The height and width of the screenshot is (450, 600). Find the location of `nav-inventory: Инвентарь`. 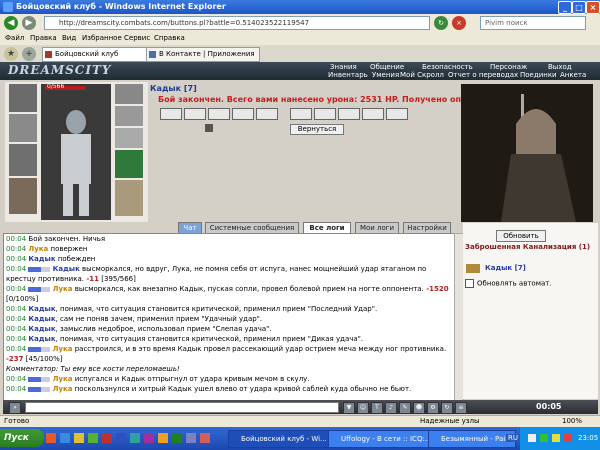

nav-inventory: Инвентарь is located at coordinates (348, 75).